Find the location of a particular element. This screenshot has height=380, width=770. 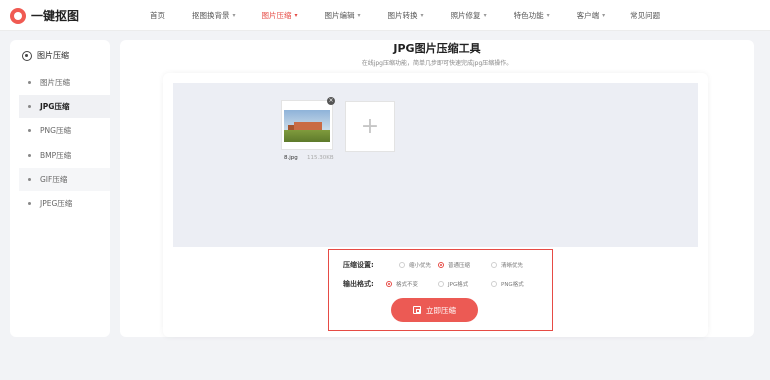

nav-label: 首页 is located at coordinates (157, 15).